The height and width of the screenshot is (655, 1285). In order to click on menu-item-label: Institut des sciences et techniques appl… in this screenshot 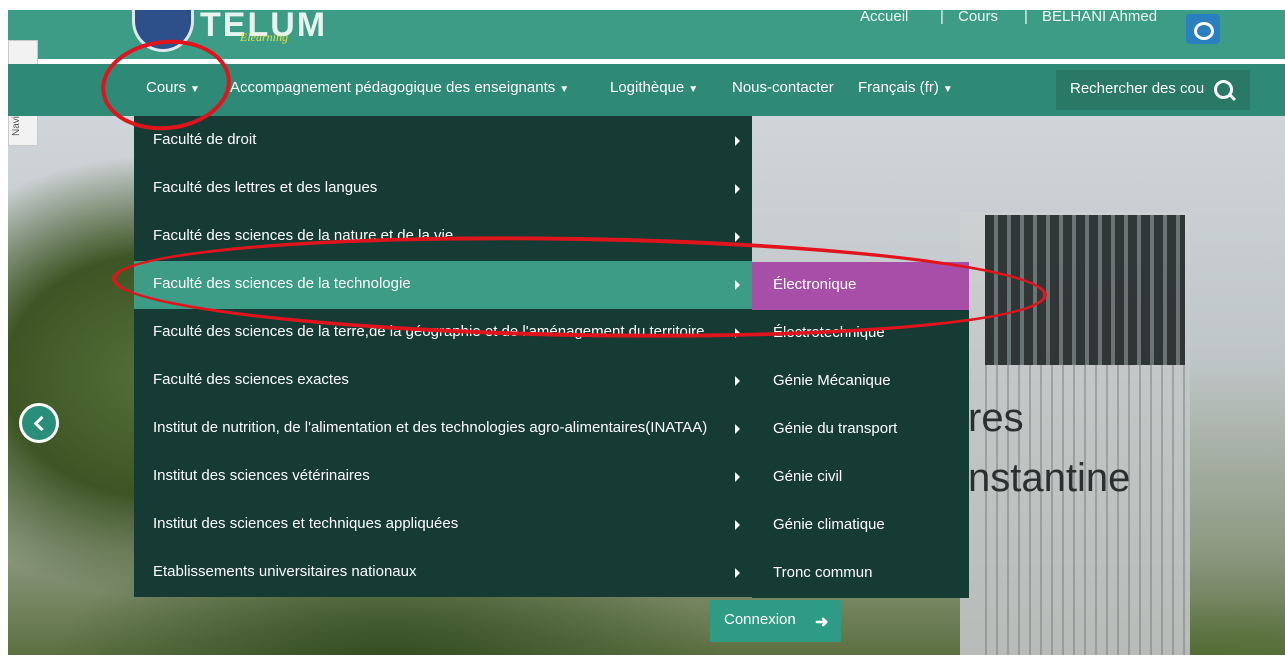, I will do `click(306, 523)`.